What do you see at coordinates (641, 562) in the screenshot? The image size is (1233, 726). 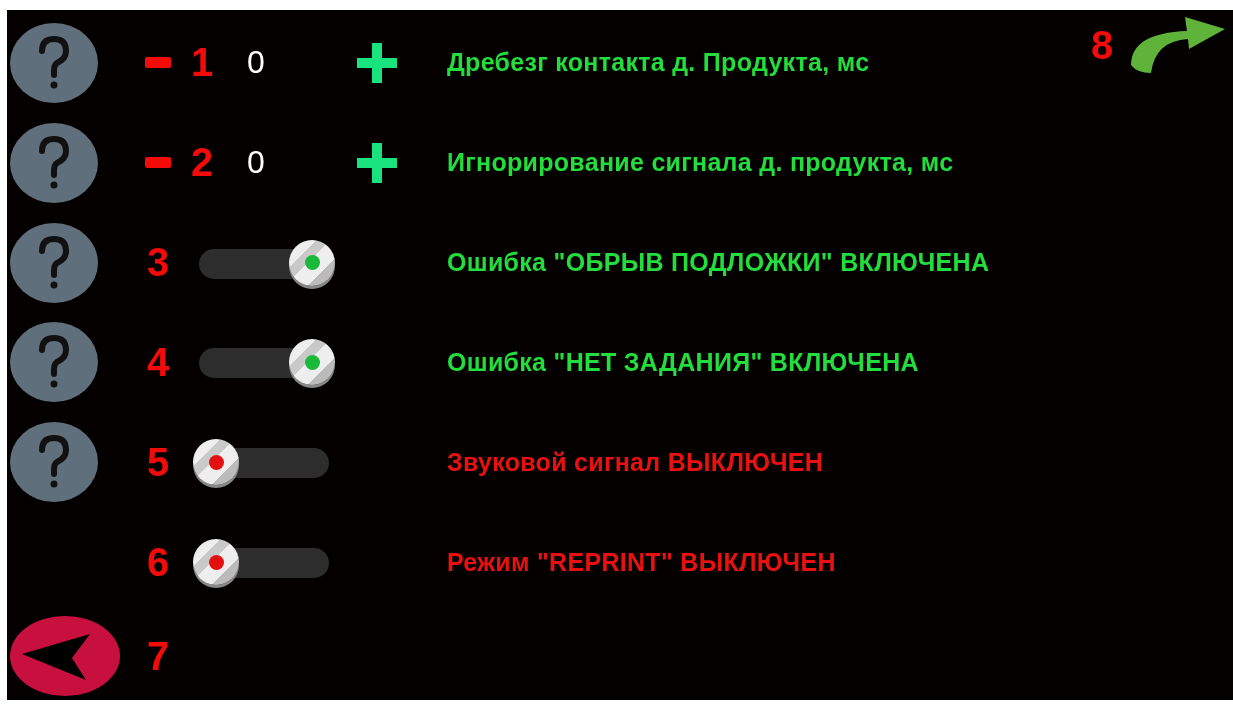 I see `setting-label: Режим "REPRINT" ВЫКЛЮЧЕН` at bounding box center [641, 562].